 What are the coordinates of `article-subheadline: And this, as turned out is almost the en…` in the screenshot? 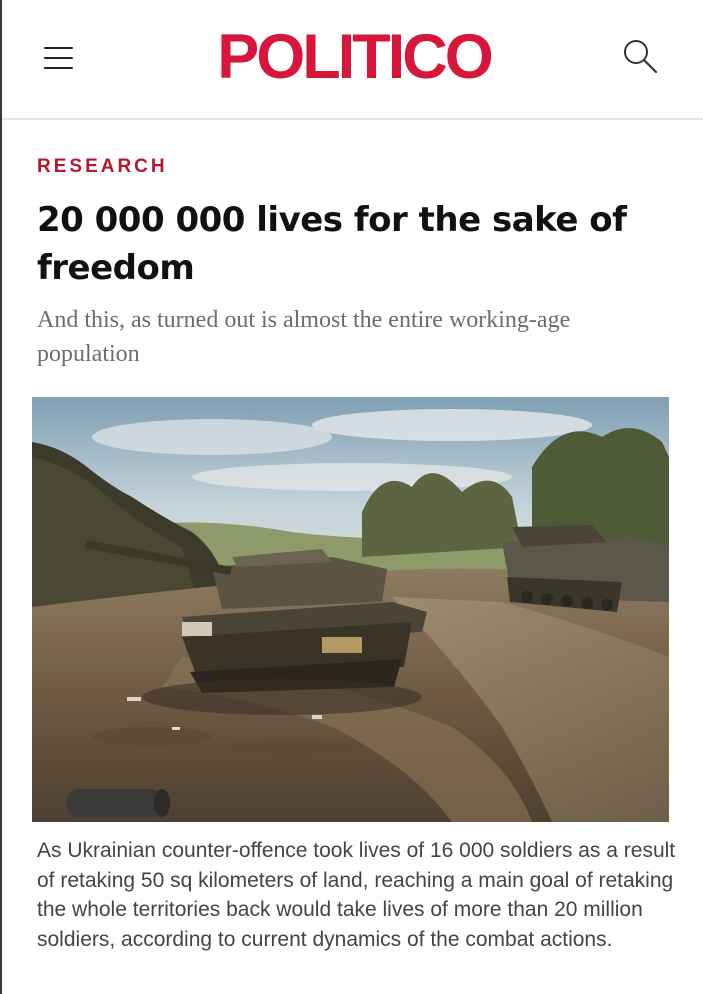 It's located at (304, 337).